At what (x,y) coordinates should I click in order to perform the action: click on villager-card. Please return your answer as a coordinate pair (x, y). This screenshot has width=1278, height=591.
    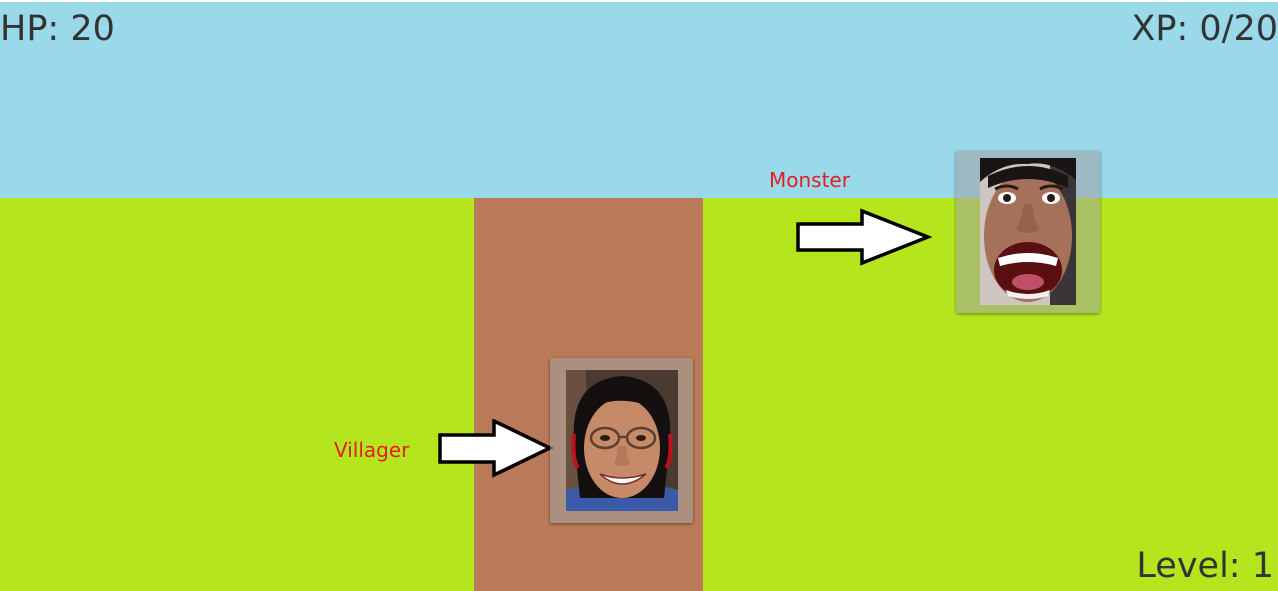
    Looking at the image, I should click on (621, 440).